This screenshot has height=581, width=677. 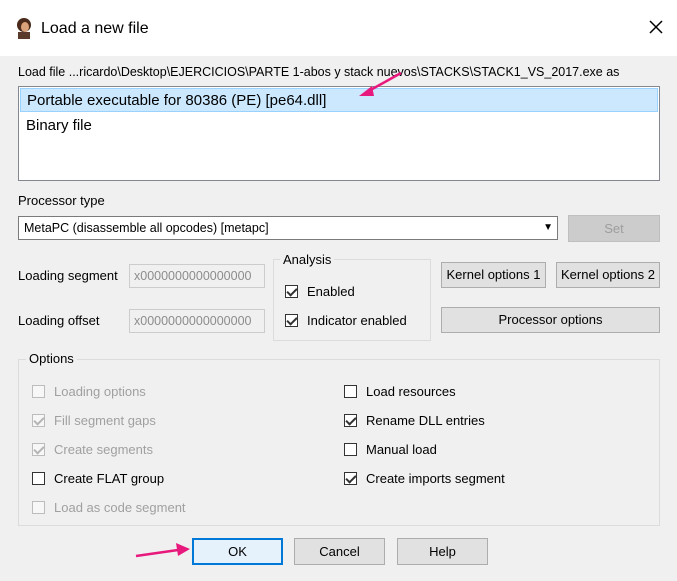 What do you see at coordinates (68, 275) in the screenshot?
I see `loading-segment-label: Loading segment` at bounding box center [68, 275].